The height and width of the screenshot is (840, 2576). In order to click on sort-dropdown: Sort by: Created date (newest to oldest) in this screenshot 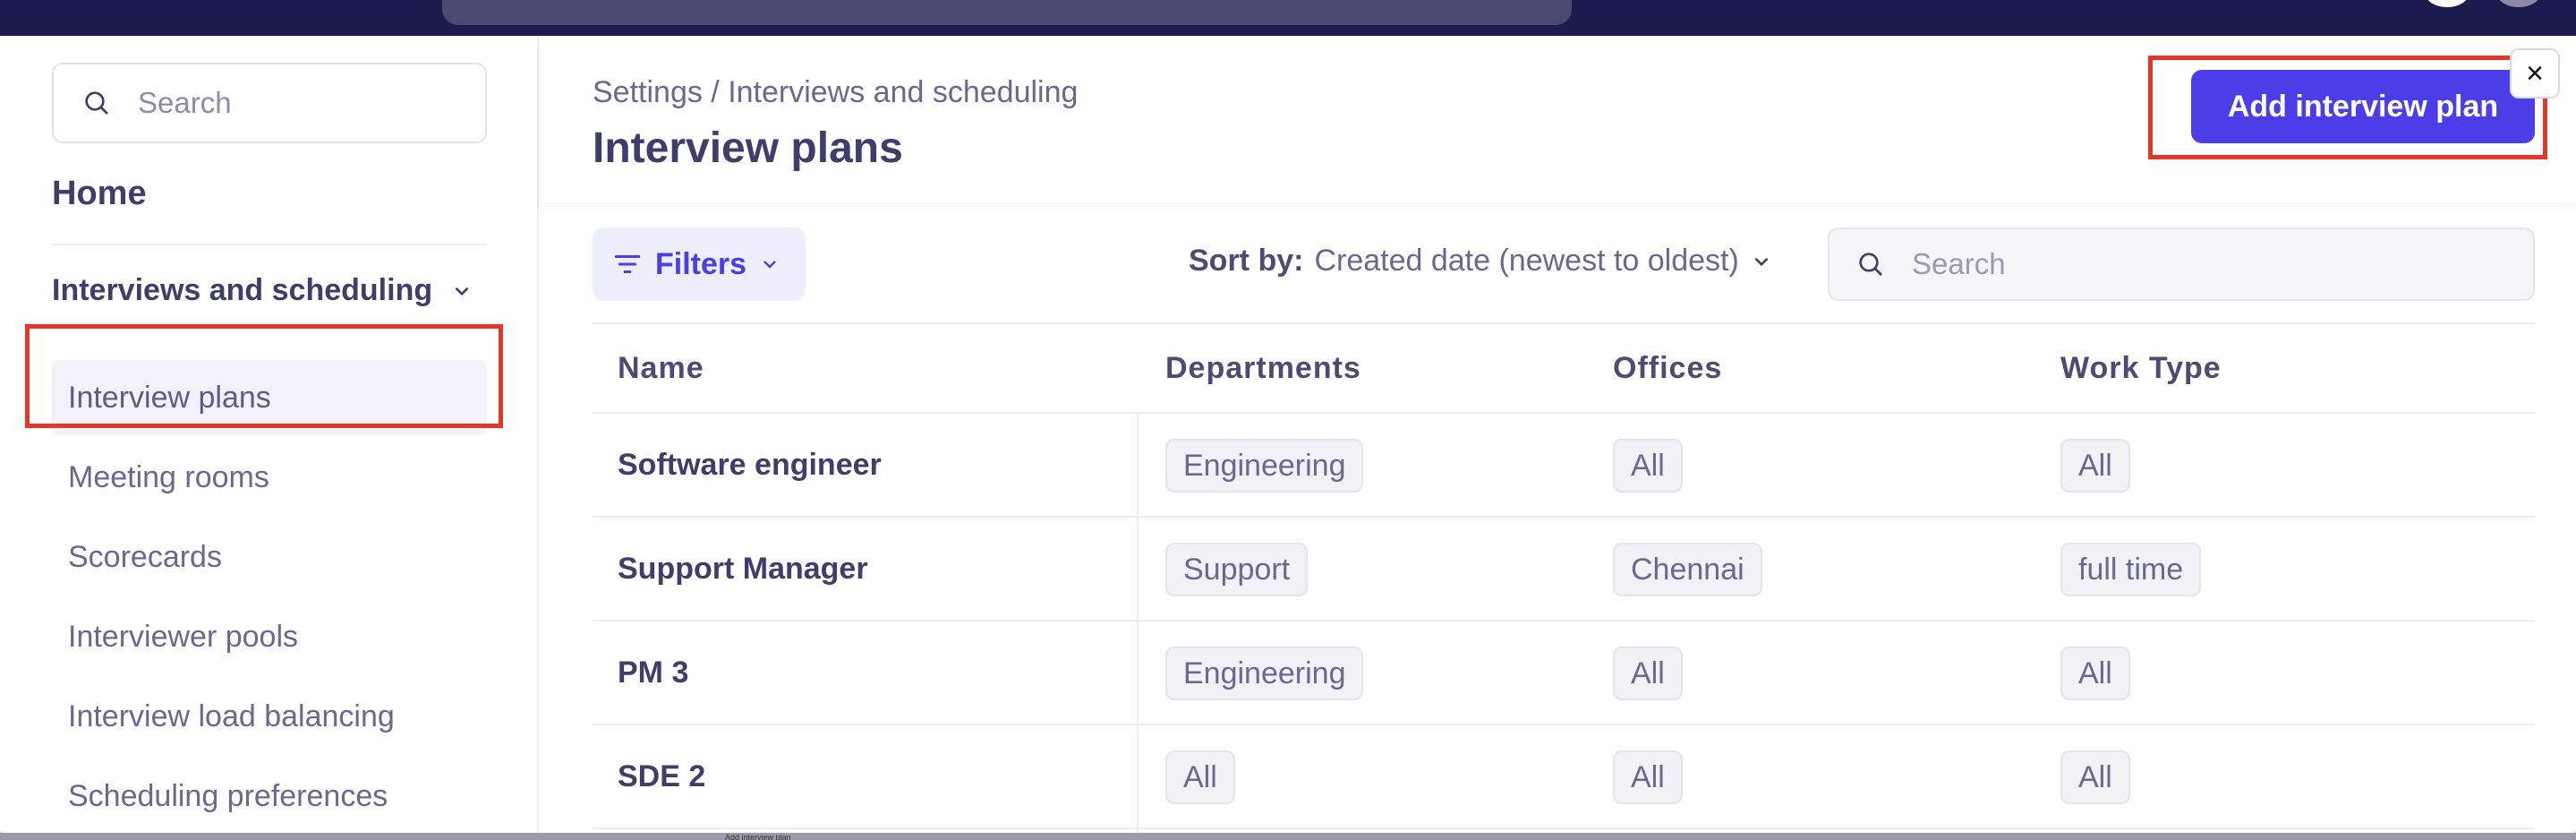, I will do `click(1481, 261)`.